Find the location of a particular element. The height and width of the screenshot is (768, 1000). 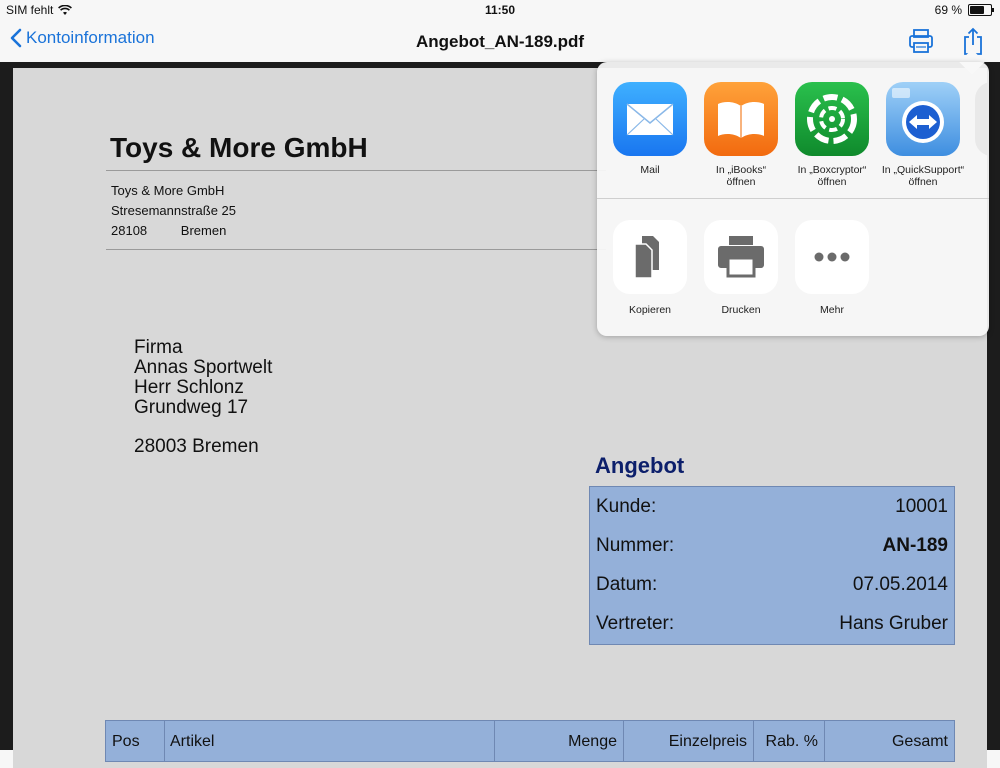

share-action-more: Mehr is located at coordinates (832, 268).